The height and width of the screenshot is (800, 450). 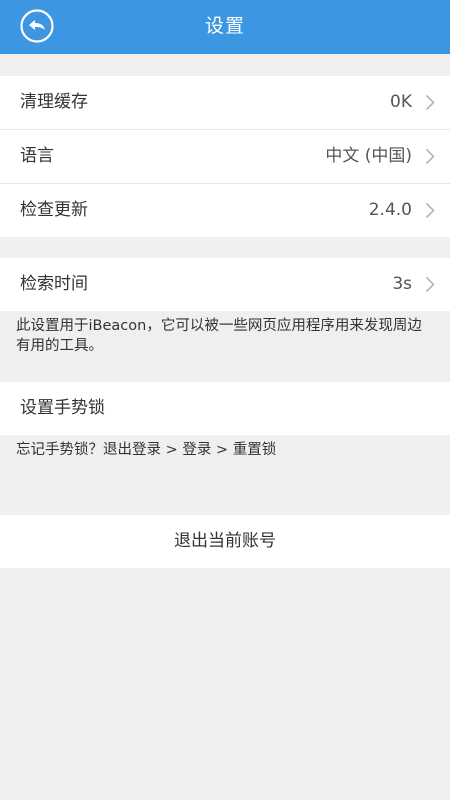 I want to click on check-update-row: 检查更新 2.4.0, so click(x=225, y=210).